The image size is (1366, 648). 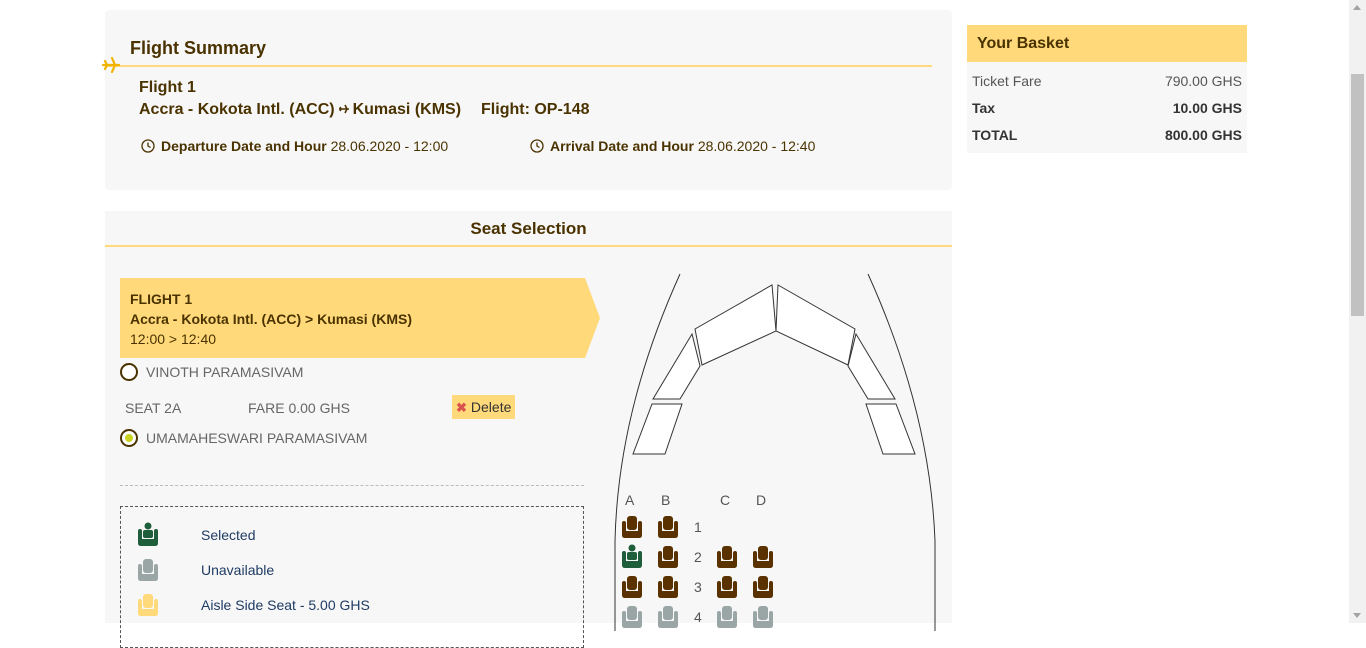 What do you see at coordinates (995, 135) in the screenshot?
I see `basket-row-label: TOTAL` at bounding box center [995, 135].